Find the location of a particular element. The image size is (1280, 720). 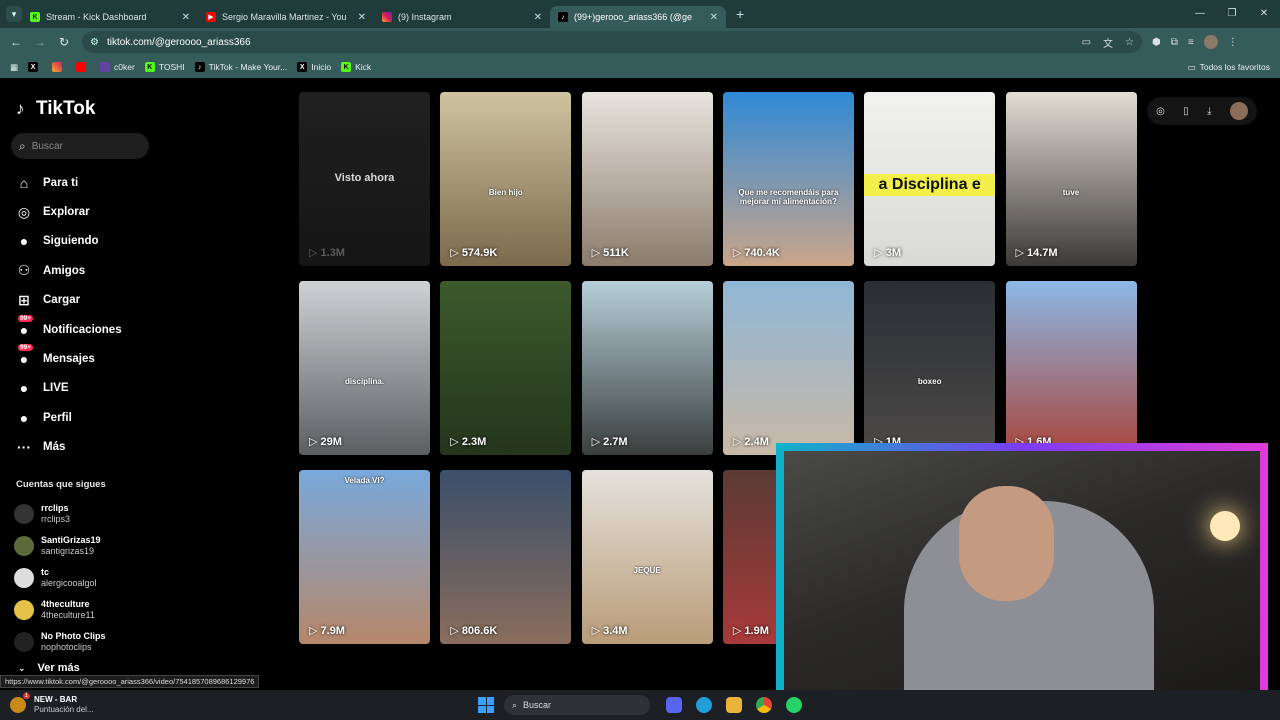

phone-icon: ▯ is located at coordinates (1186, 111).